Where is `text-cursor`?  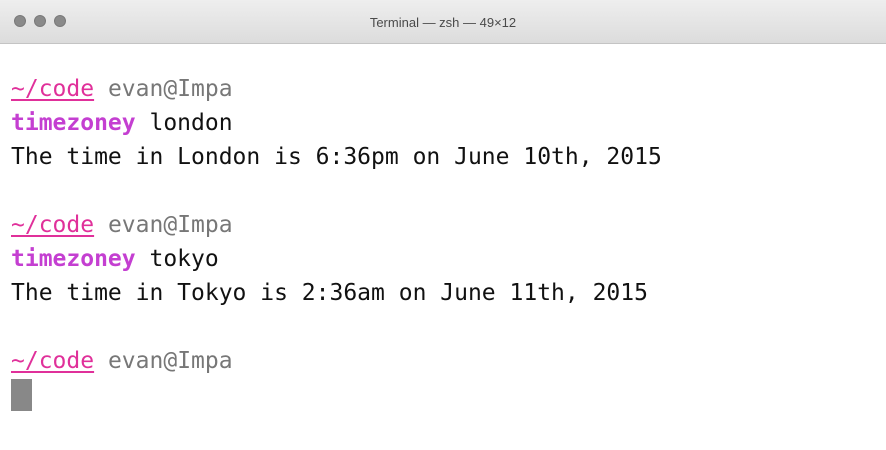
text-cursor is located at coordinates (21, 395).